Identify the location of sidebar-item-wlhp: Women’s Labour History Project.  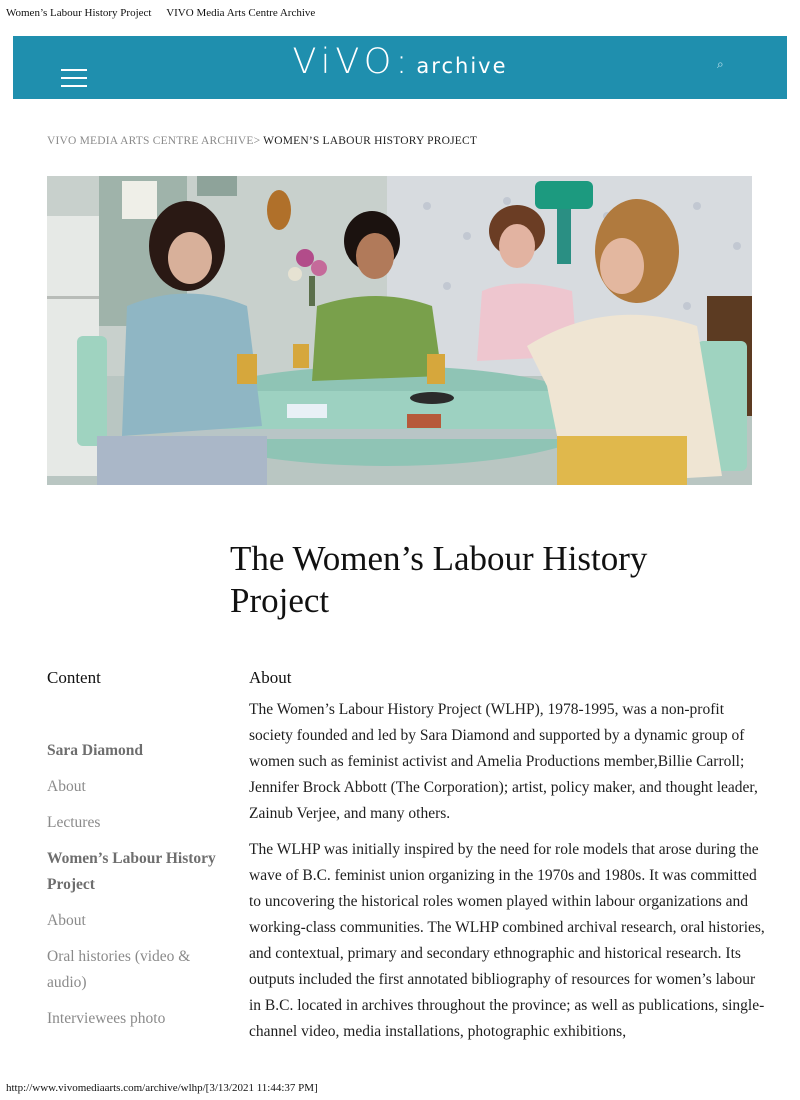
(137, 872).